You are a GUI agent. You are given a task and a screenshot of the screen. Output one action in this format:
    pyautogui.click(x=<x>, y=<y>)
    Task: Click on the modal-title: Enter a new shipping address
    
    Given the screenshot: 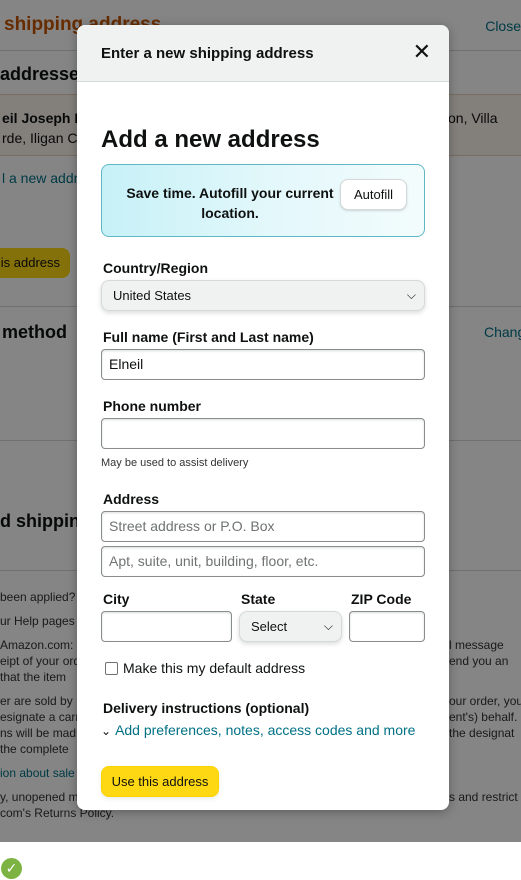 What is the action you would take?
    pyautogui.click(x=207, y=53)
    